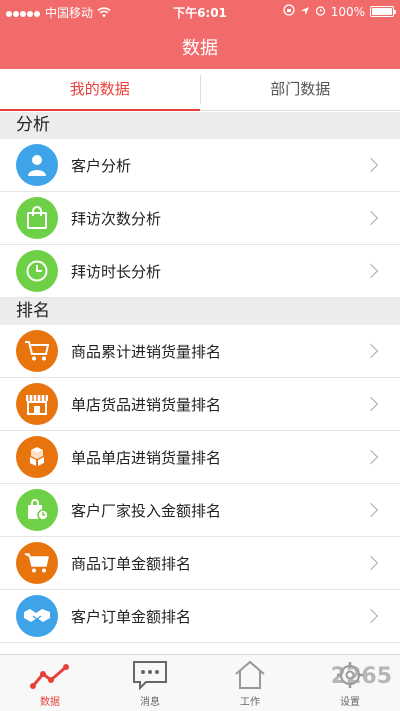  What do you see at coordinates (300, 89) in the screenshot?
I see `tab-department-data: 部门数据` at bounding box center [300, 89].